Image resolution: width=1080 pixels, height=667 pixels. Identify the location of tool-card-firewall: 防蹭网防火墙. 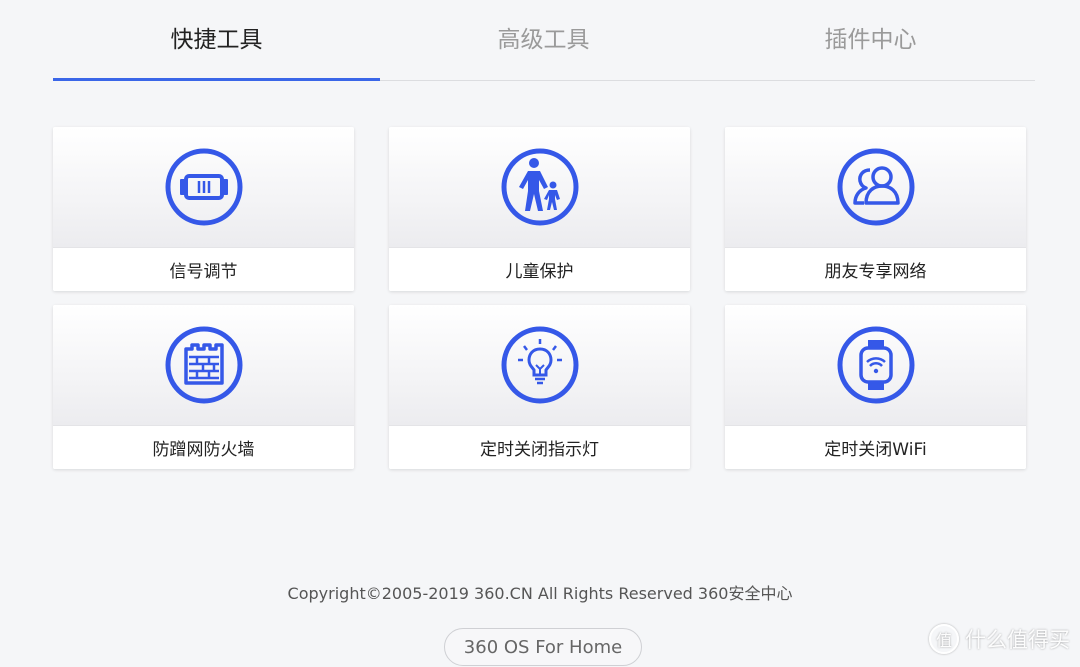
(203, 387).